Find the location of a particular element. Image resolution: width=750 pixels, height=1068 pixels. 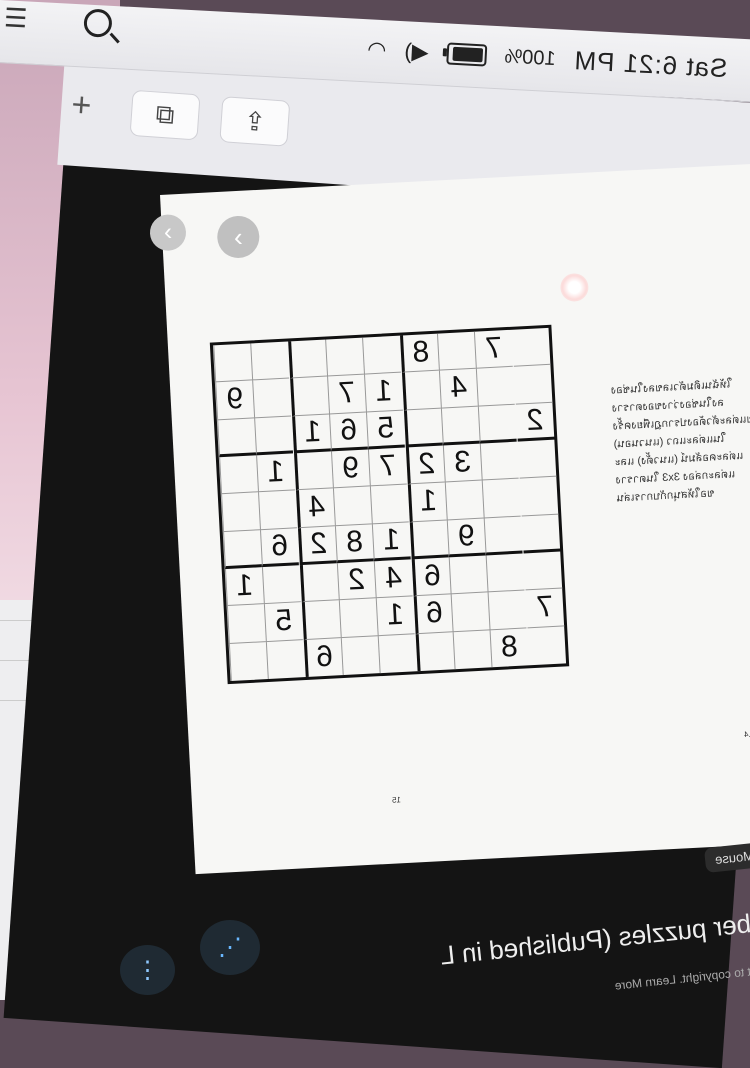

copy-button: ⧉ is located at coordinates (165, 115).